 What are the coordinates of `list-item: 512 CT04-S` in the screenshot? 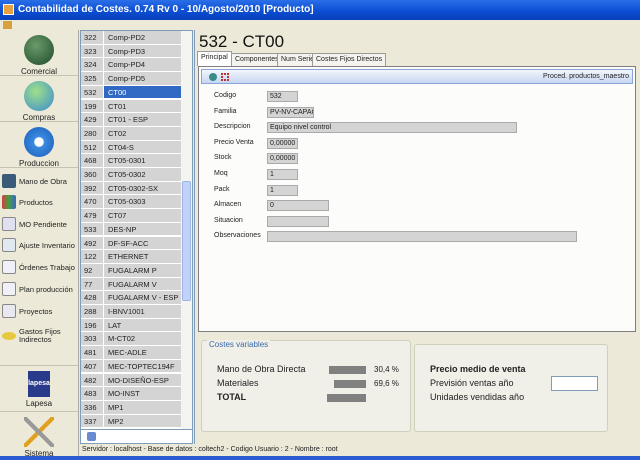 It's located at (131, 147).